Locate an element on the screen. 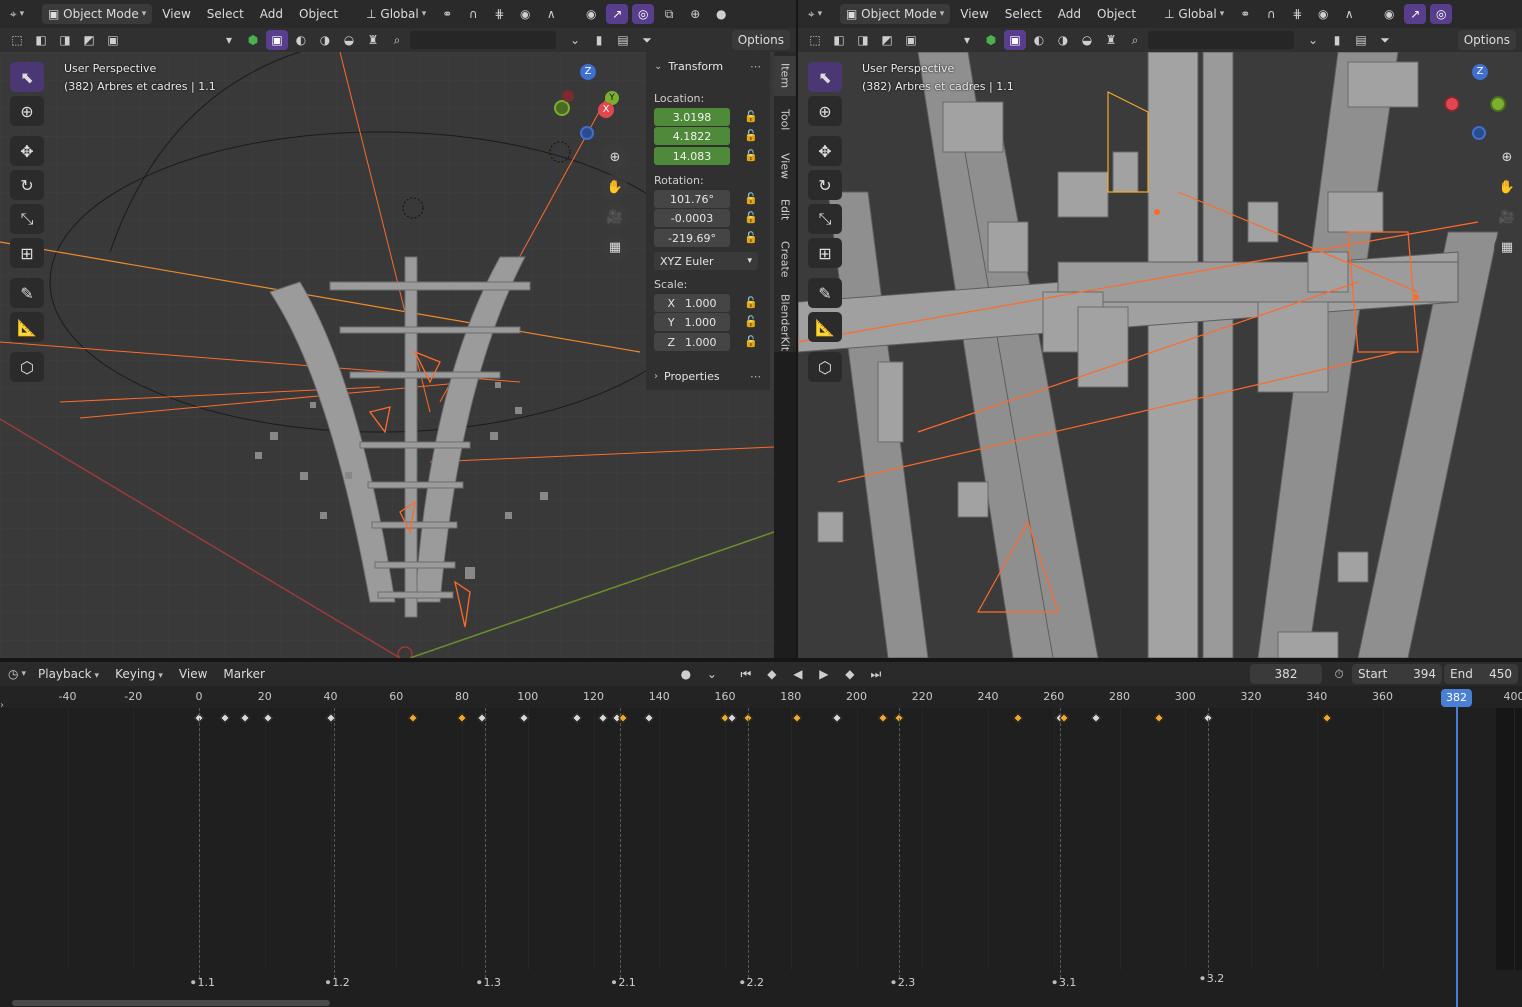  snap-target-icon: ⋕ is located at coordinates (499, 14).